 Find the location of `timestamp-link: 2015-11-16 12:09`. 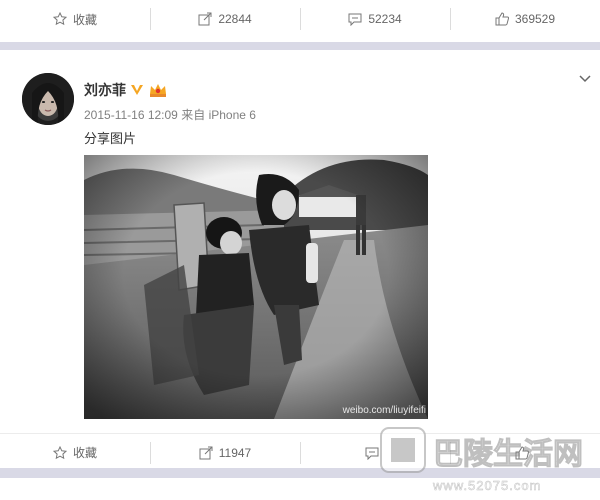

timestamp-link: 2015-11-16 12:09 is located at coordinates (131, 115).